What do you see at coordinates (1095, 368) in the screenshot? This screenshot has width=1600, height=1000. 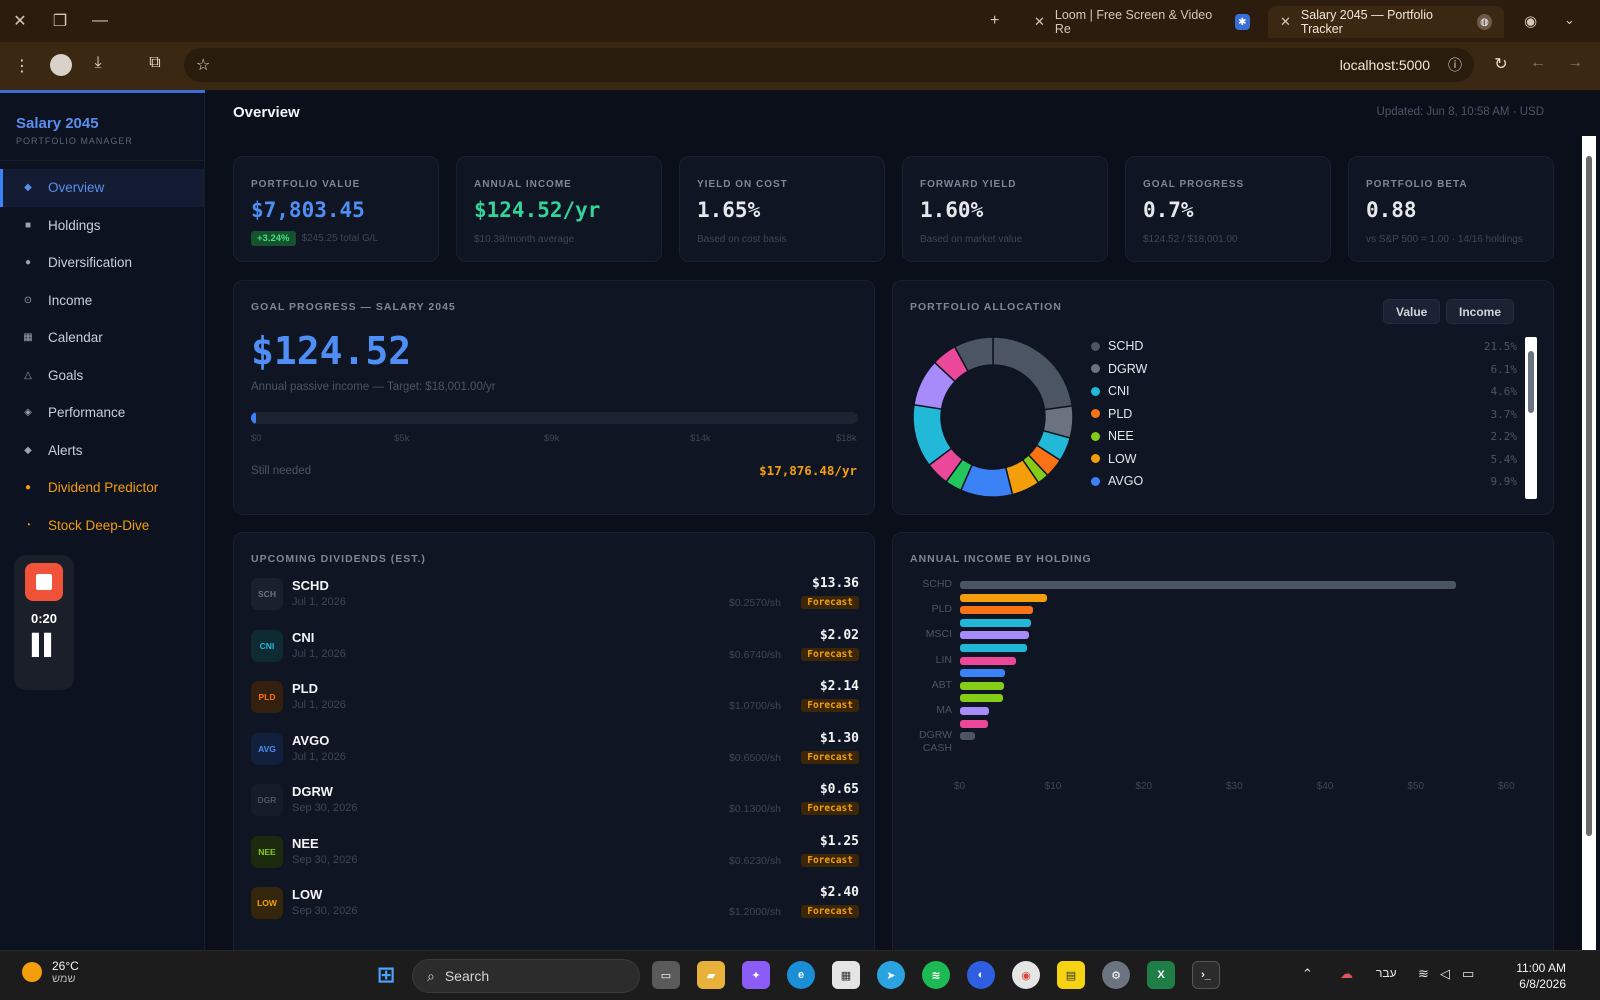 I see `legend-dot` at bounding box center [1095, 368].